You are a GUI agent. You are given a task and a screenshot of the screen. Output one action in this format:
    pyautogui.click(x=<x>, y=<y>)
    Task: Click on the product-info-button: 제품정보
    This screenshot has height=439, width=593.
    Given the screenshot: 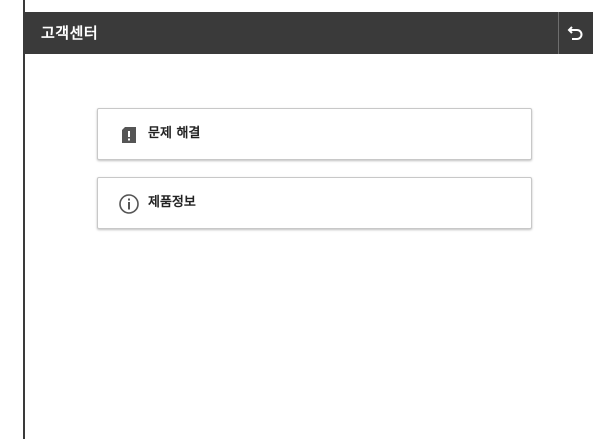 What is the action you would take?
    pyautogui.click(x=314, y=203)
    